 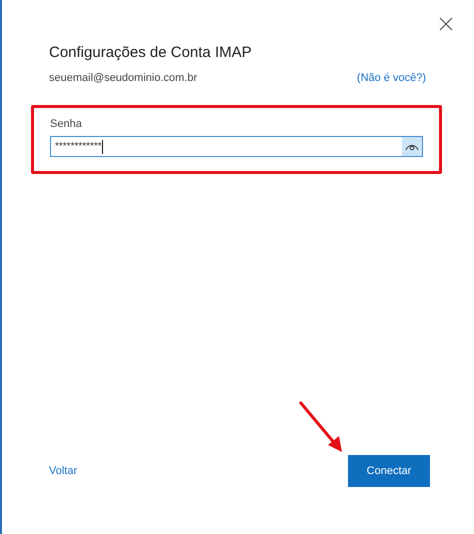 I want to click on password-field: ************, so click(x=236, y=146).